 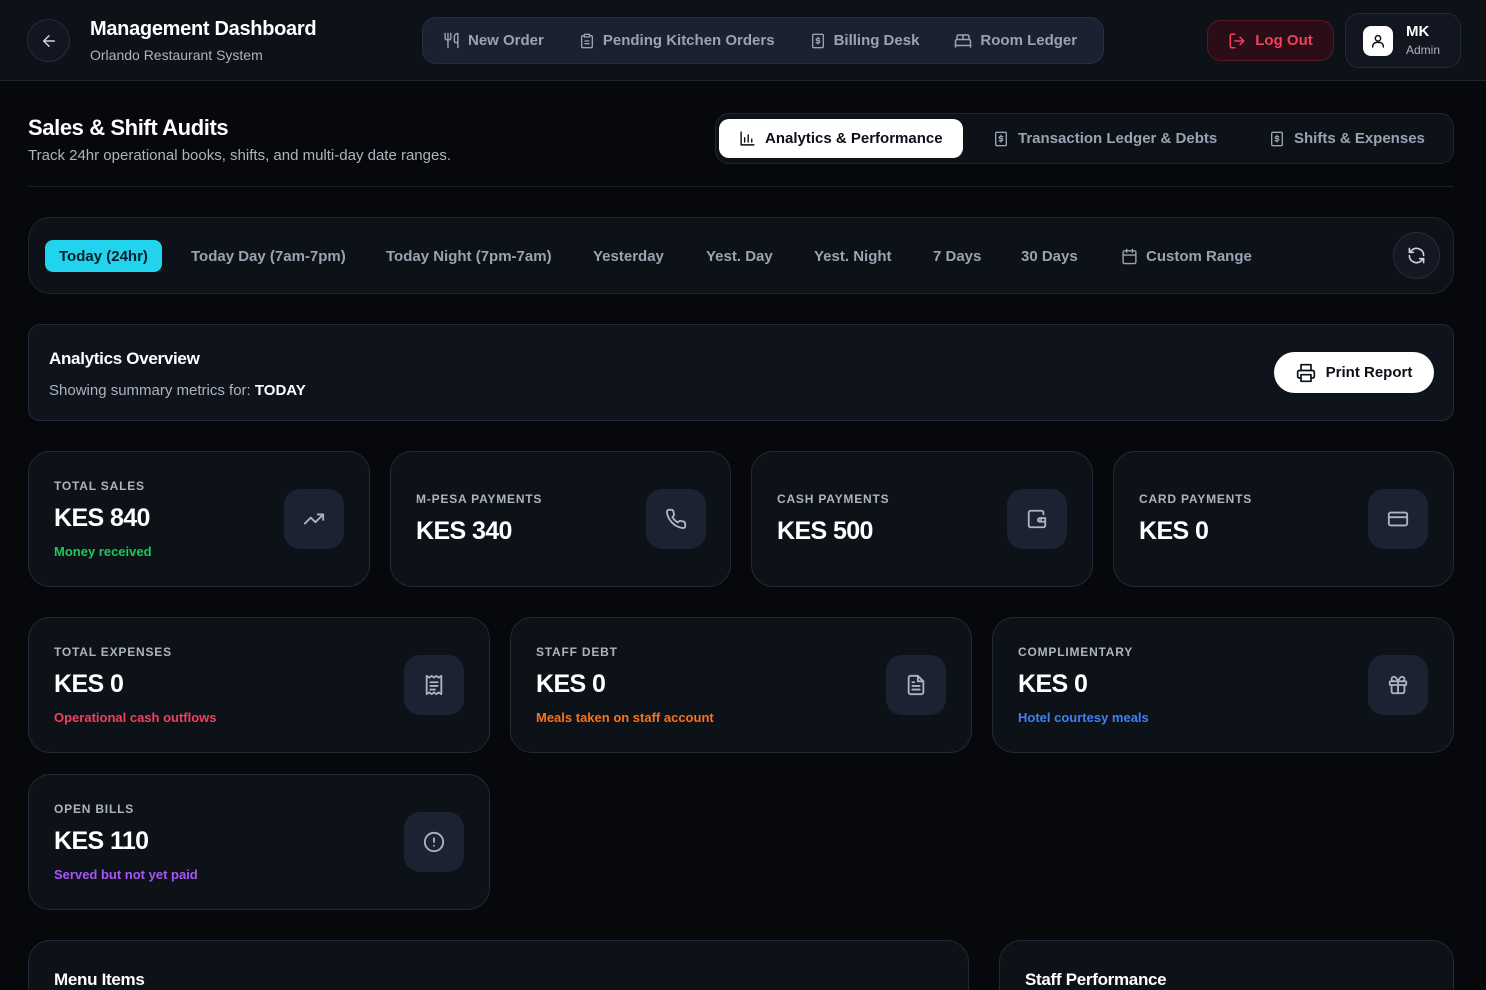 What do you see at coordinates (1418, 31) in the screenshot?
I see `user-initials: MK` at bounding box center [1418, 31].